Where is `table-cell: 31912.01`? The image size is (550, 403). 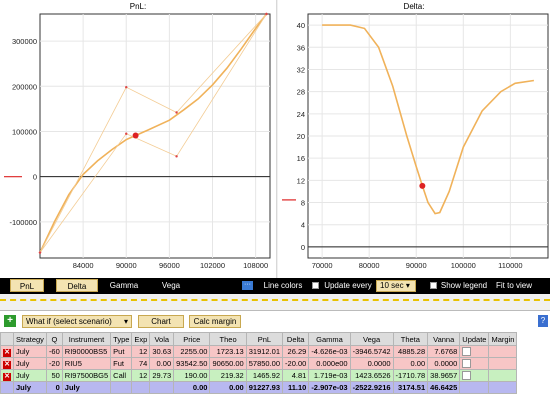 table-cell: 31912.01 is located at coordinates (264, 351).